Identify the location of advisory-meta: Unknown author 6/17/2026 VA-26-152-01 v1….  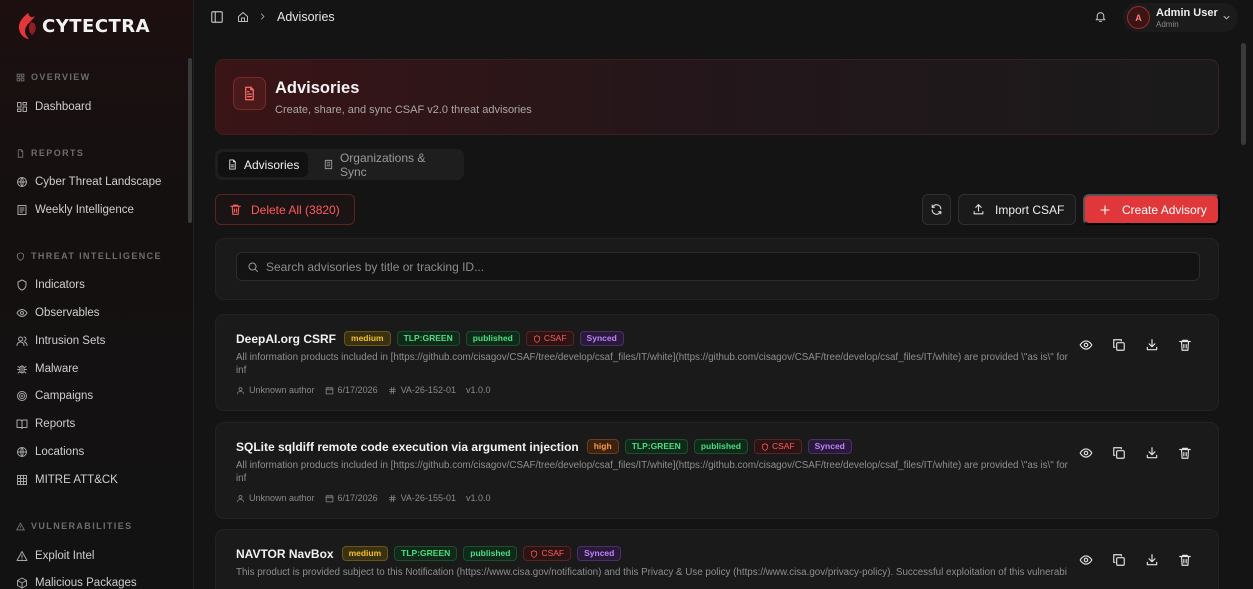
(363, 390).